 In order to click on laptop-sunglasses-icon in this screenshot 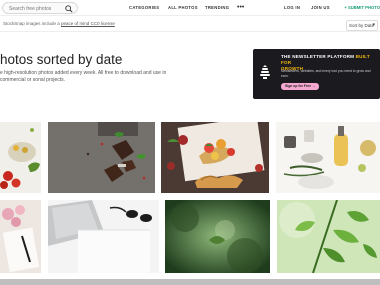, I will do `click(103, 236)`.